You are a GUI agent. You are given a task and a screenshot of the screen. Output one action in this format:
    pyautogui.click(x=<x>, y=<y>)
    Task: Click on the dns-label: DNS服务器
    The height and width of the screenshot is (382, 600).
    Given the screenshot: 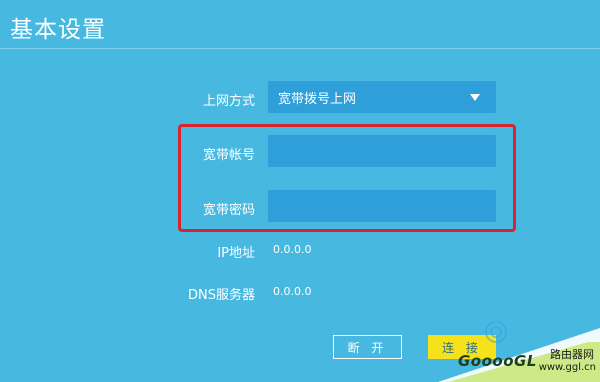 What is the action you would take?
    pyautogui.click(x=221, y=295)
    